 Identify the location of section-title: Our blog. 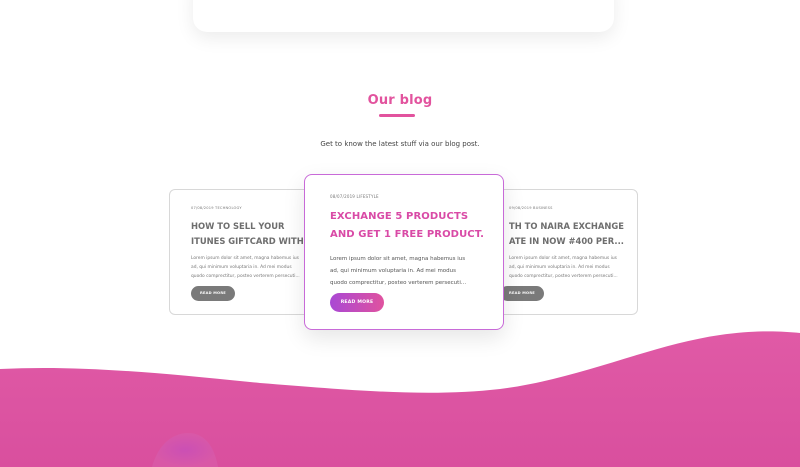
(400, 100).